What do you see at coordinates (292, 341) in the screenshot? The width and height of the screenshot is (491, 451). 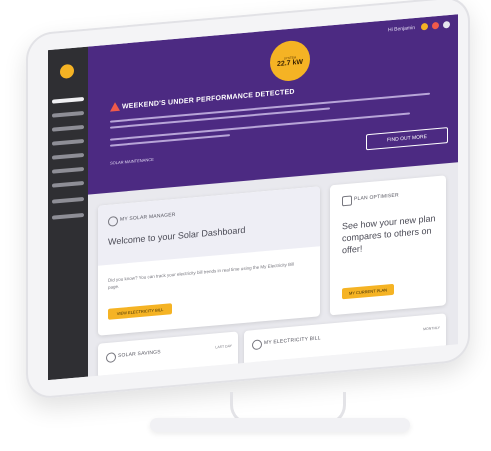 I see `electricity-bill-title: MY ELECTRICITY BILL` at bounding box center [292, 341].